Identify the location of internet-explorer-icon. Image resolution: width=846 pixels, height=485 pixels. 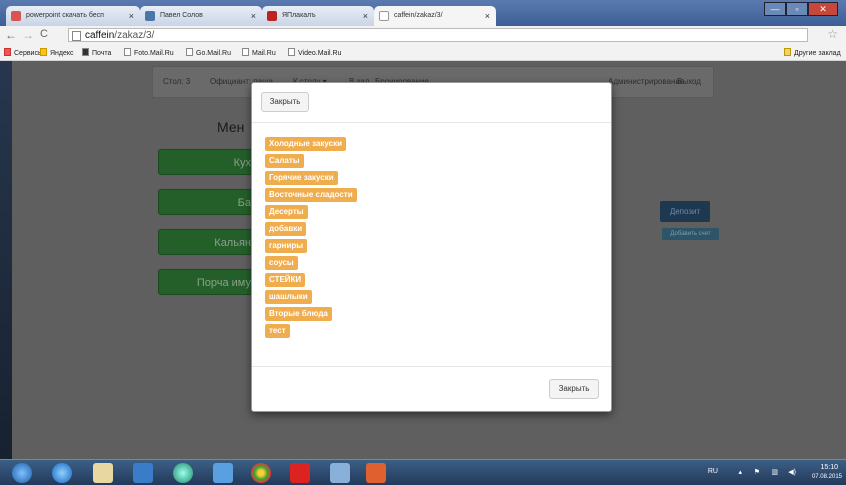
(62, 473).